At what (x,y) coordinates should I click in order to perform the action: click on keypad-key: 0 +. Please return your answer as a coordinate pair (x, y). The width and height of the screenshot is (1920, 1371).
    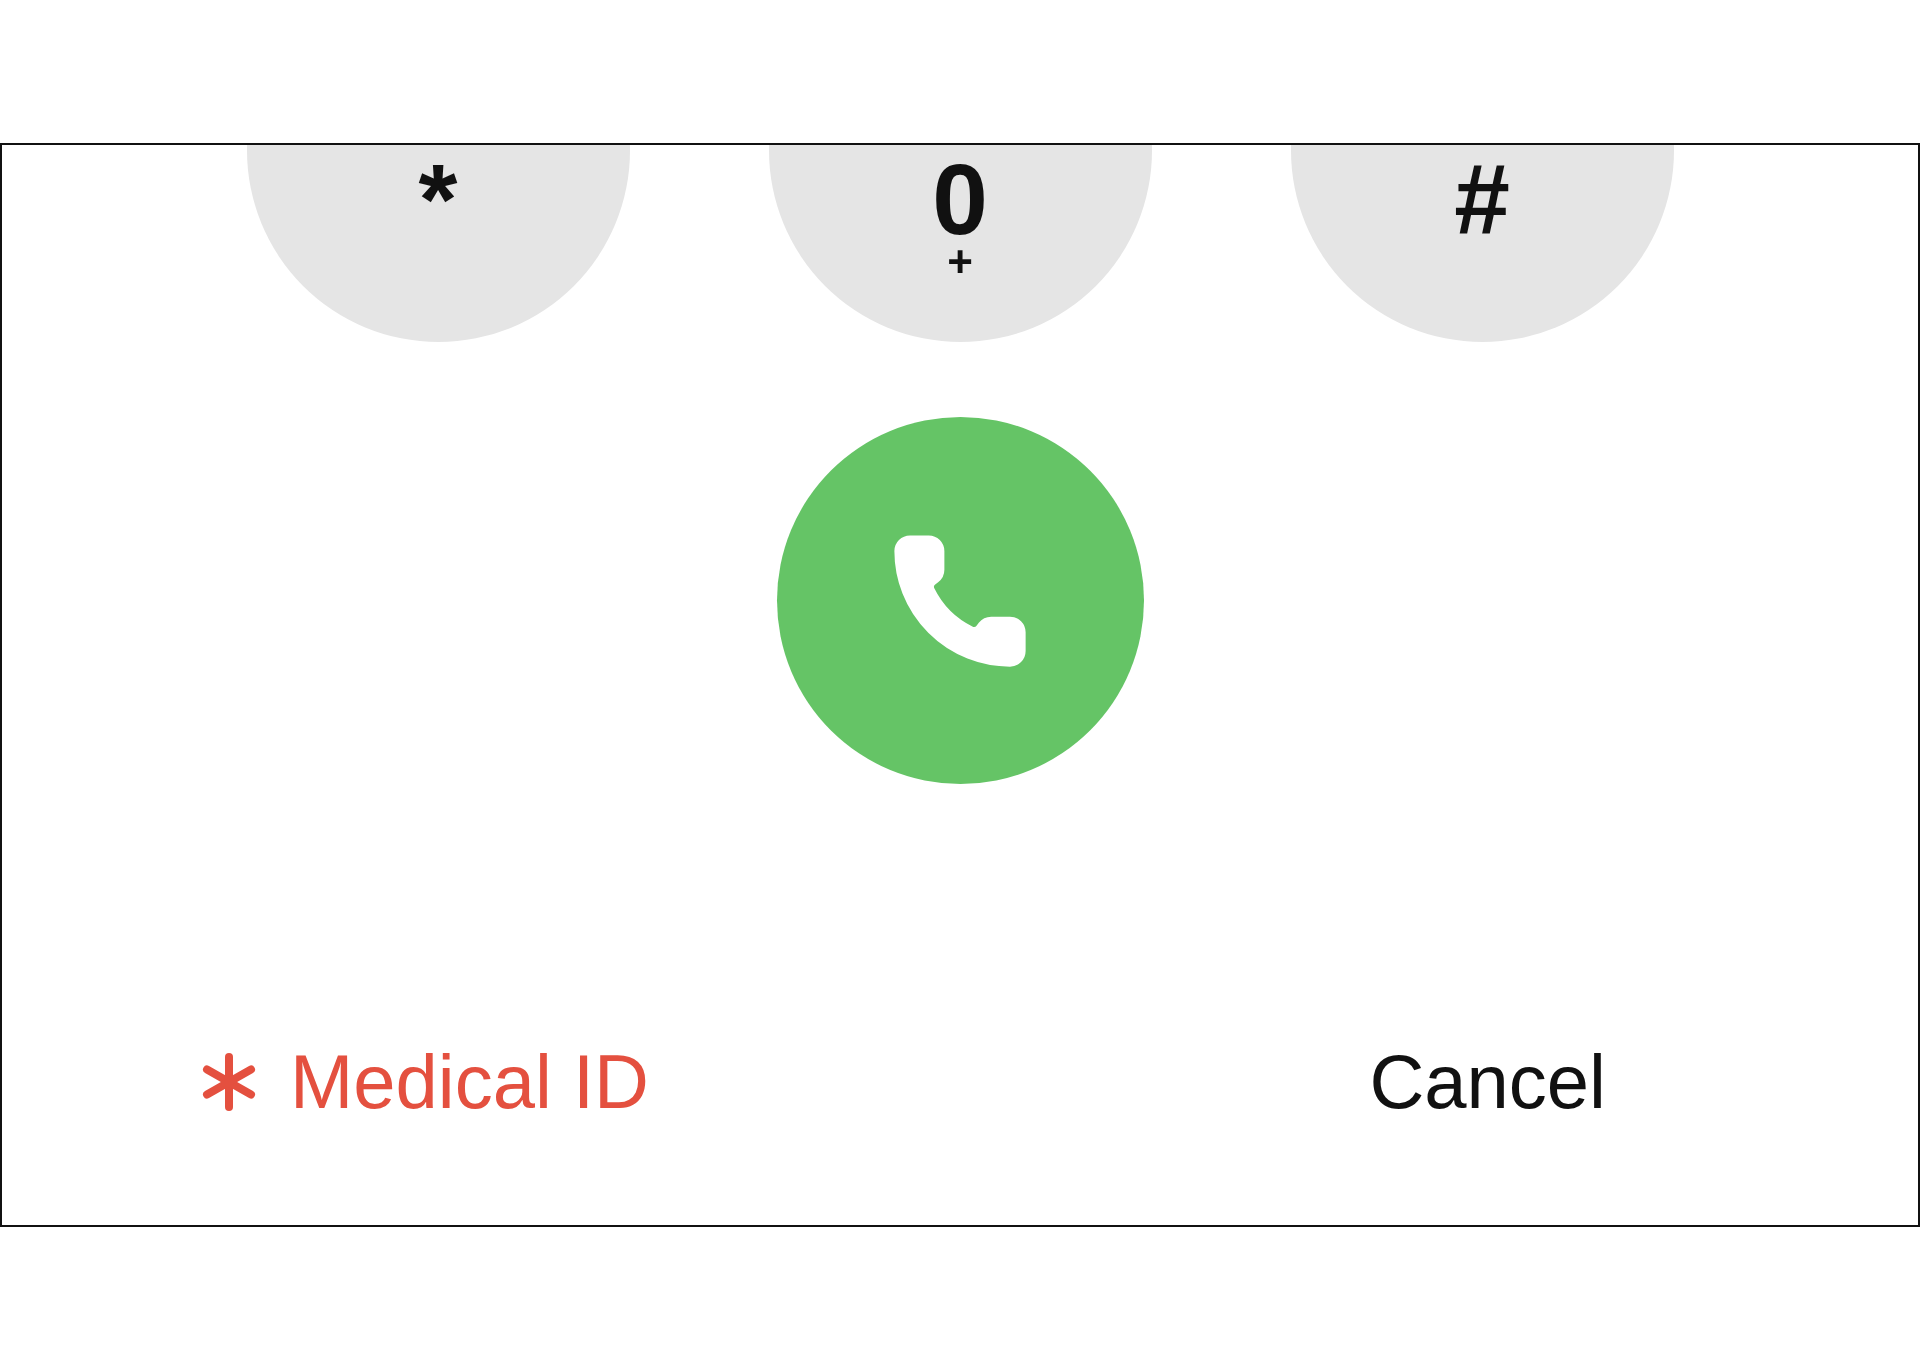
    Looking at the image, I should click on (960, 243).